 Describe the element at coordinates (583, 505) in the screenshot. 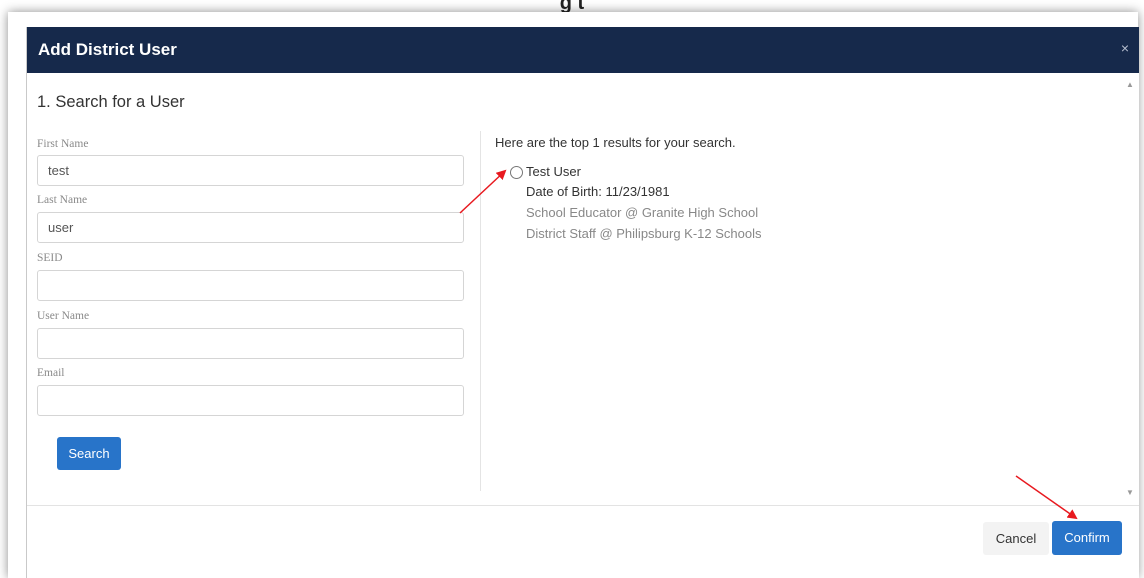

I see `footer-divider` at that location.